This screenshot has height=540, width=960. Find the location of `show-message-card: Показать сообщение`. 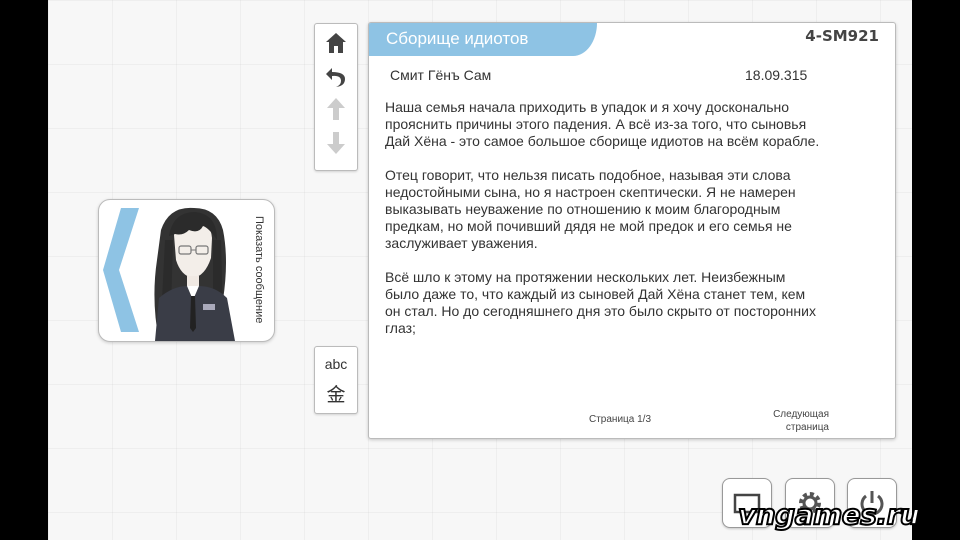

show-message-card: Показать сообщение is located at coordinates (186, 270).